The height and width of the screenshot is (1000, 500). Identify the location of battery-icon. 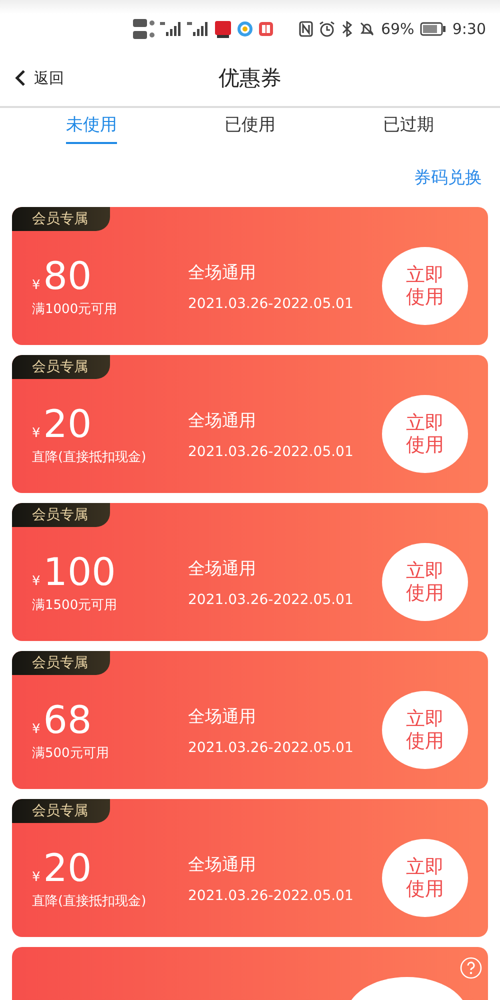
(433, 29).